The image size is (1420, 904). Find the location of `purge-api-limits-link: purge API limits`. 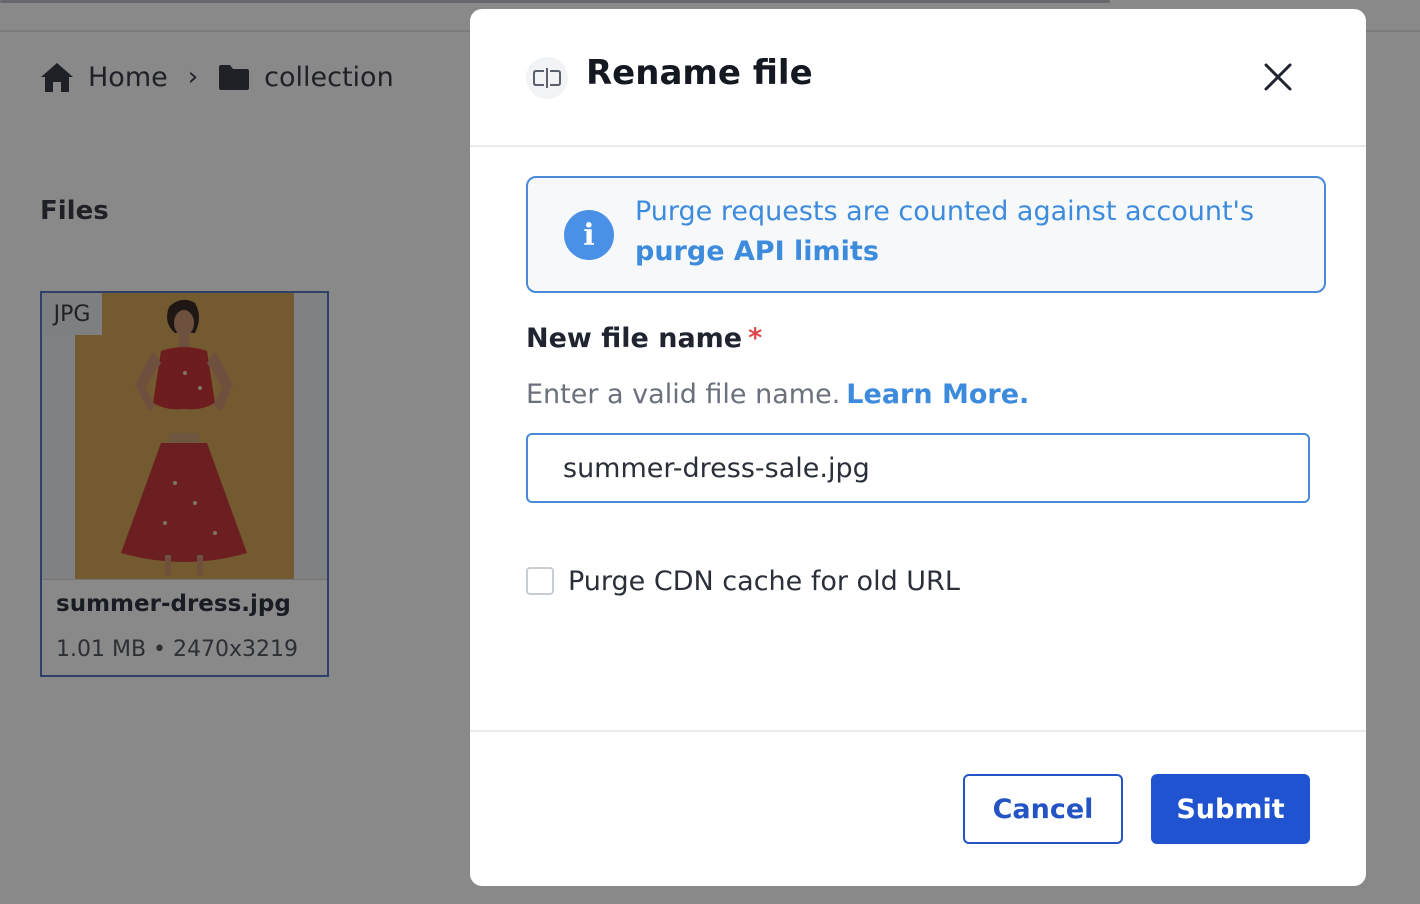

purge-api-limits-link: purge API limits is located at coordinates (975, 252).